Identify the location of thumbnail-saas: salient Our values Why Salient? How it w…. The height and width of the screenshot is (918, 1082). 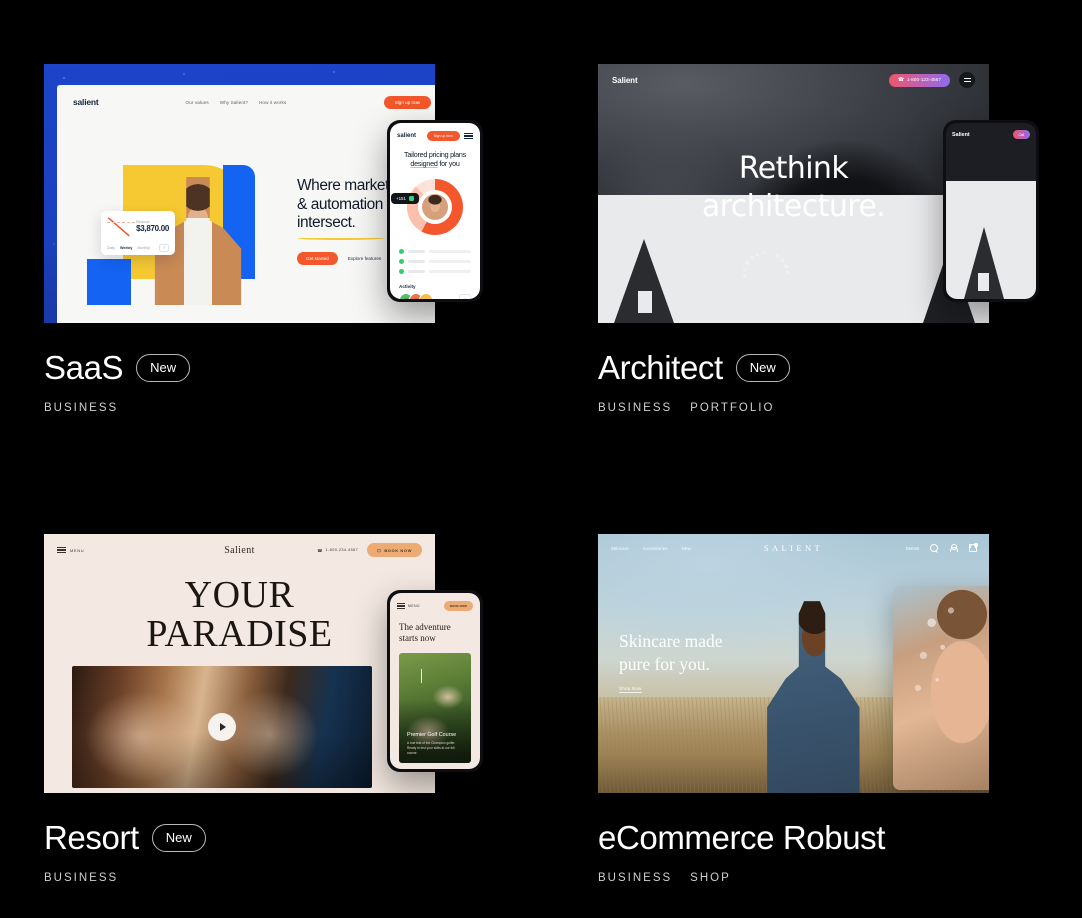
(263, 193).